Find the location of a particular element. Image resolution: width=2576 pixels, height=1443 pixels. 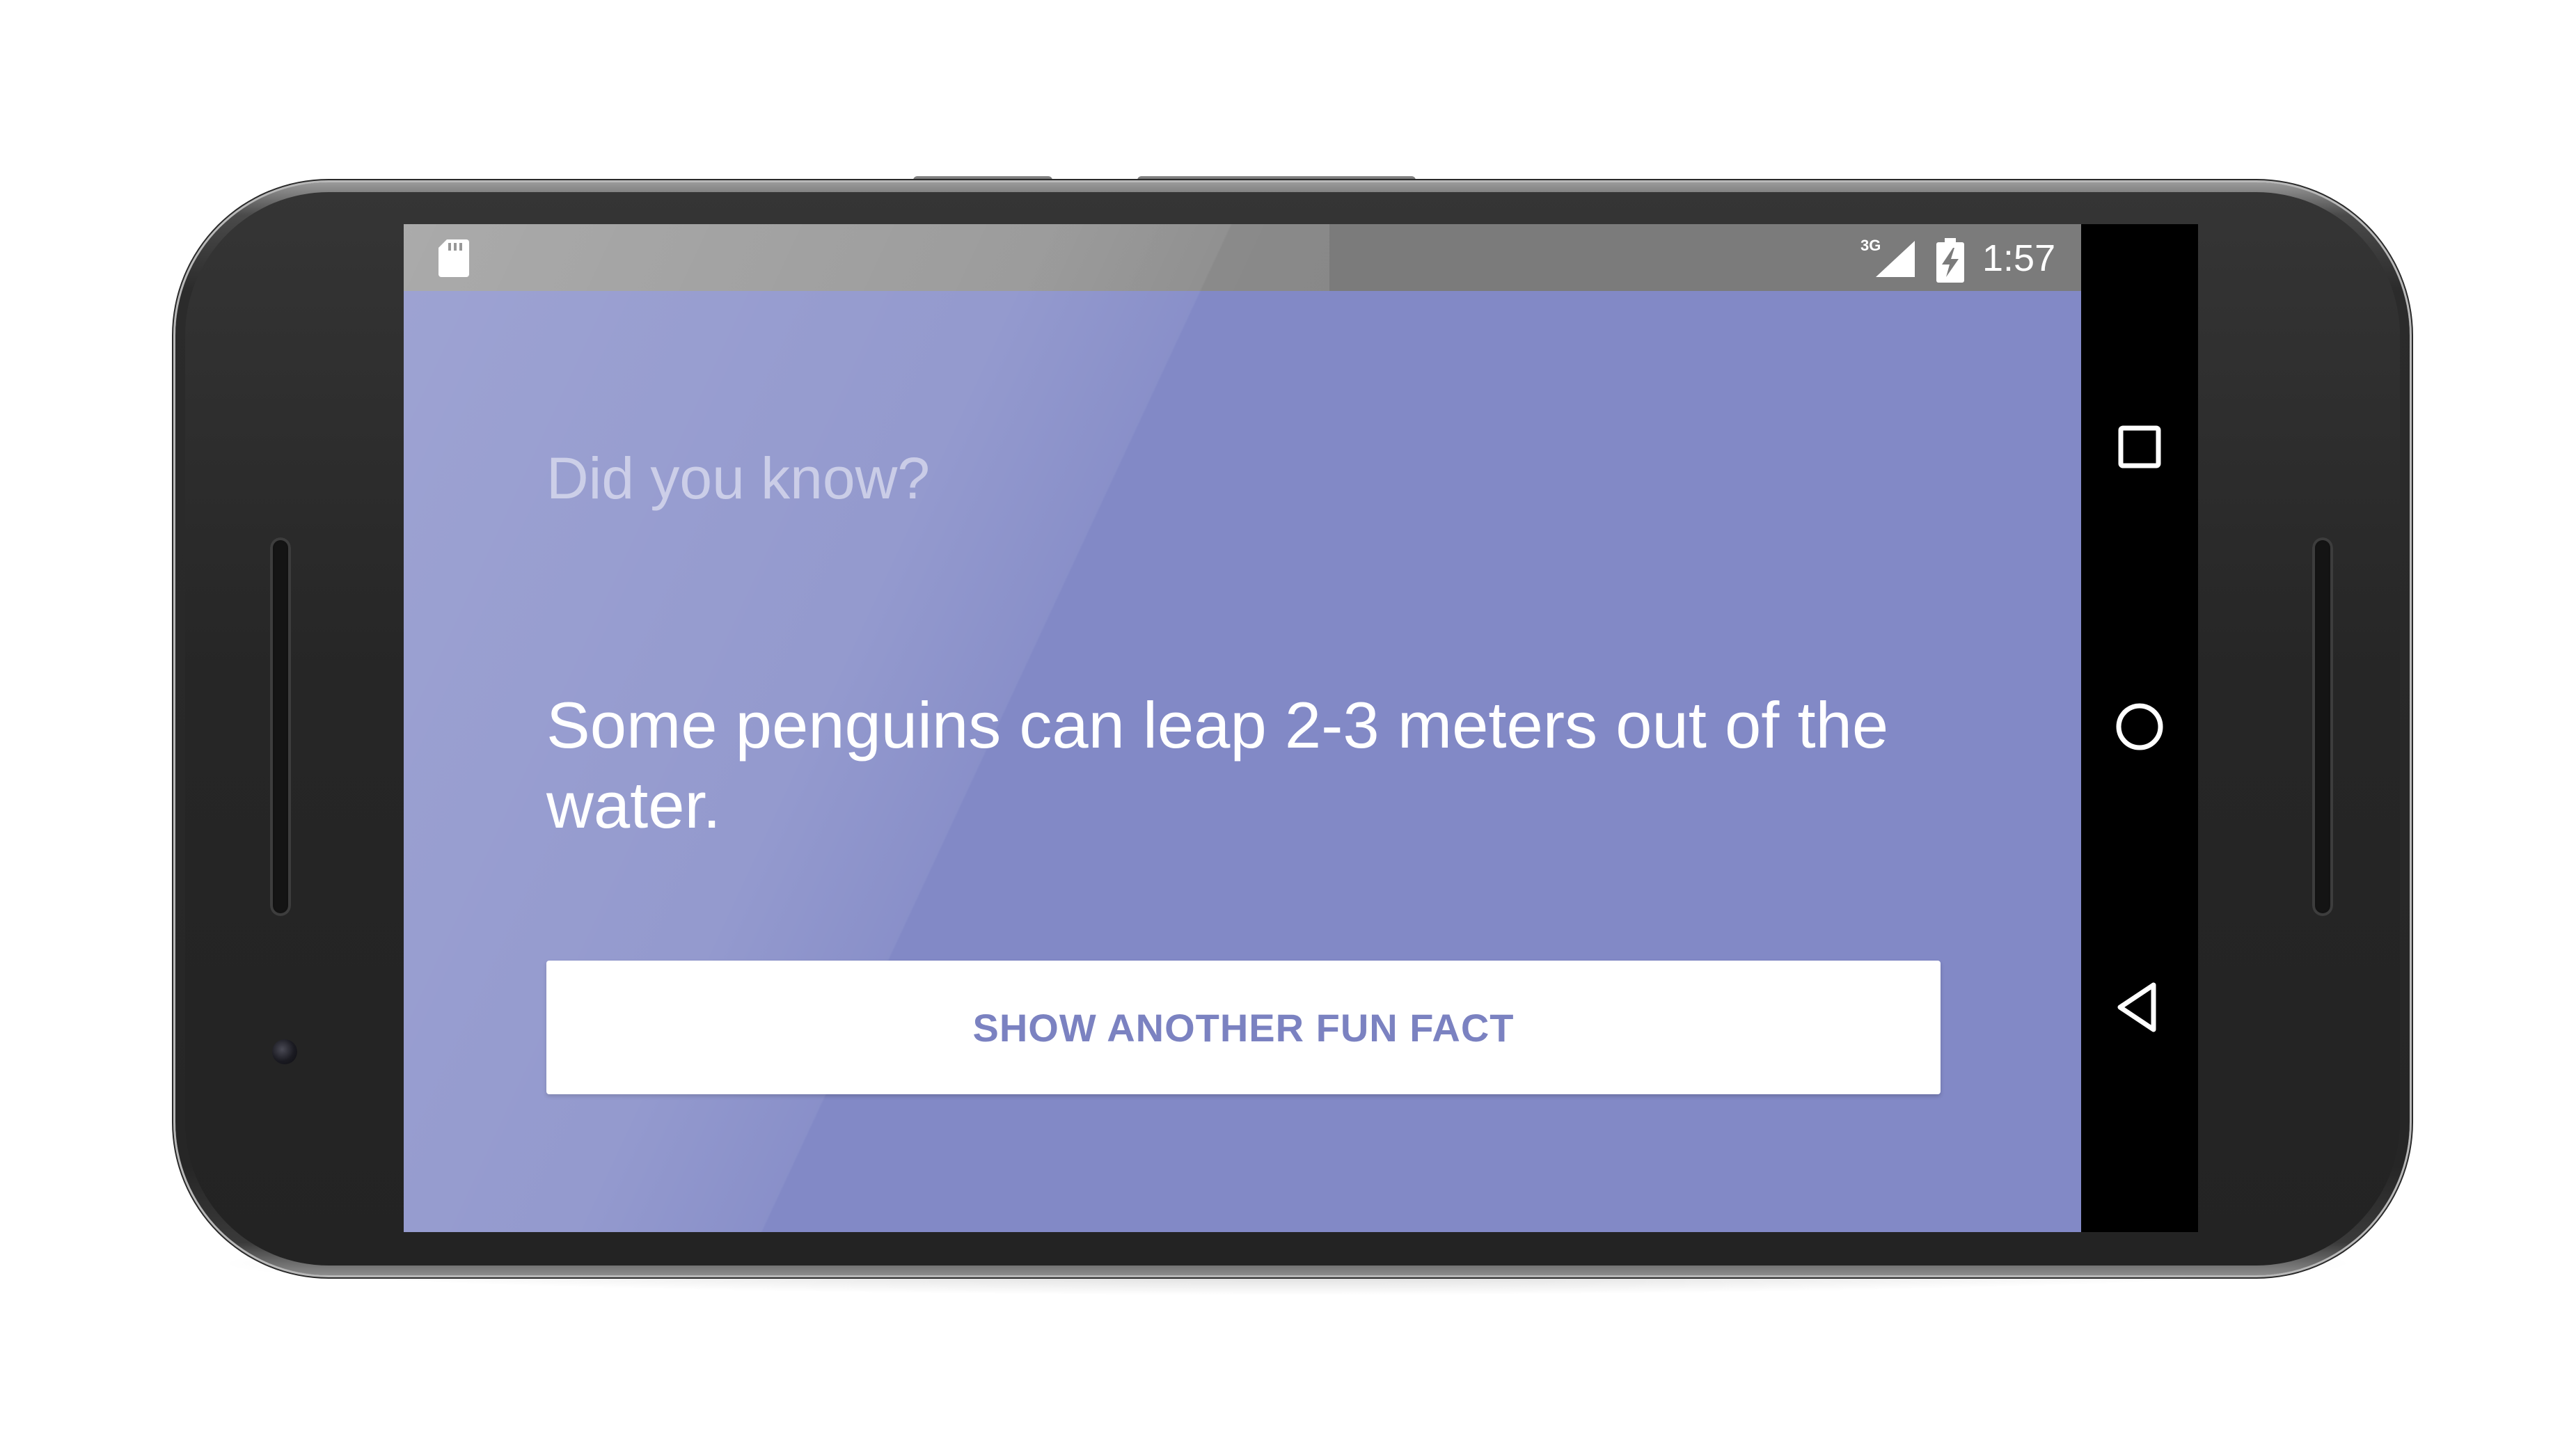

cell-signal-icon: 3G is located at coordinates (1887, 257).